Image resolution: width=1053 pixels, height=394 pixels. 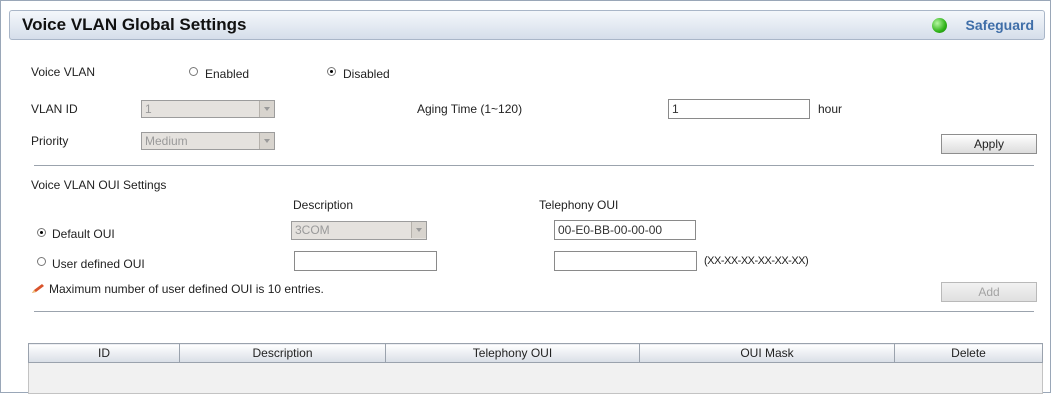 I want to click on enabled-label: Enabled, so click(x=227, y=74).